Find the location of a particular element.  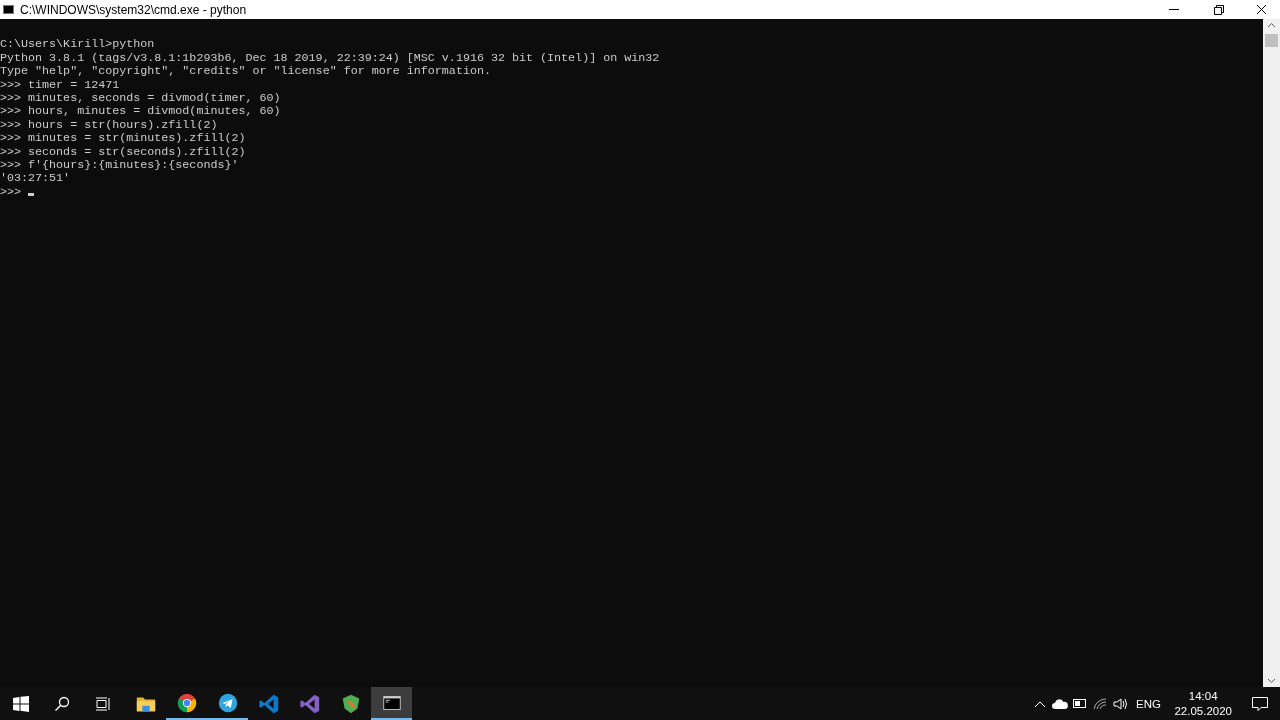

console-line: Python 3.8.1 (tags/v3.8.1:1b293b6, Dec 18 2019, 22:39:24) [MSC v.1916 32 bit (Intel)] on win32 is located at coordinates (330, 57).